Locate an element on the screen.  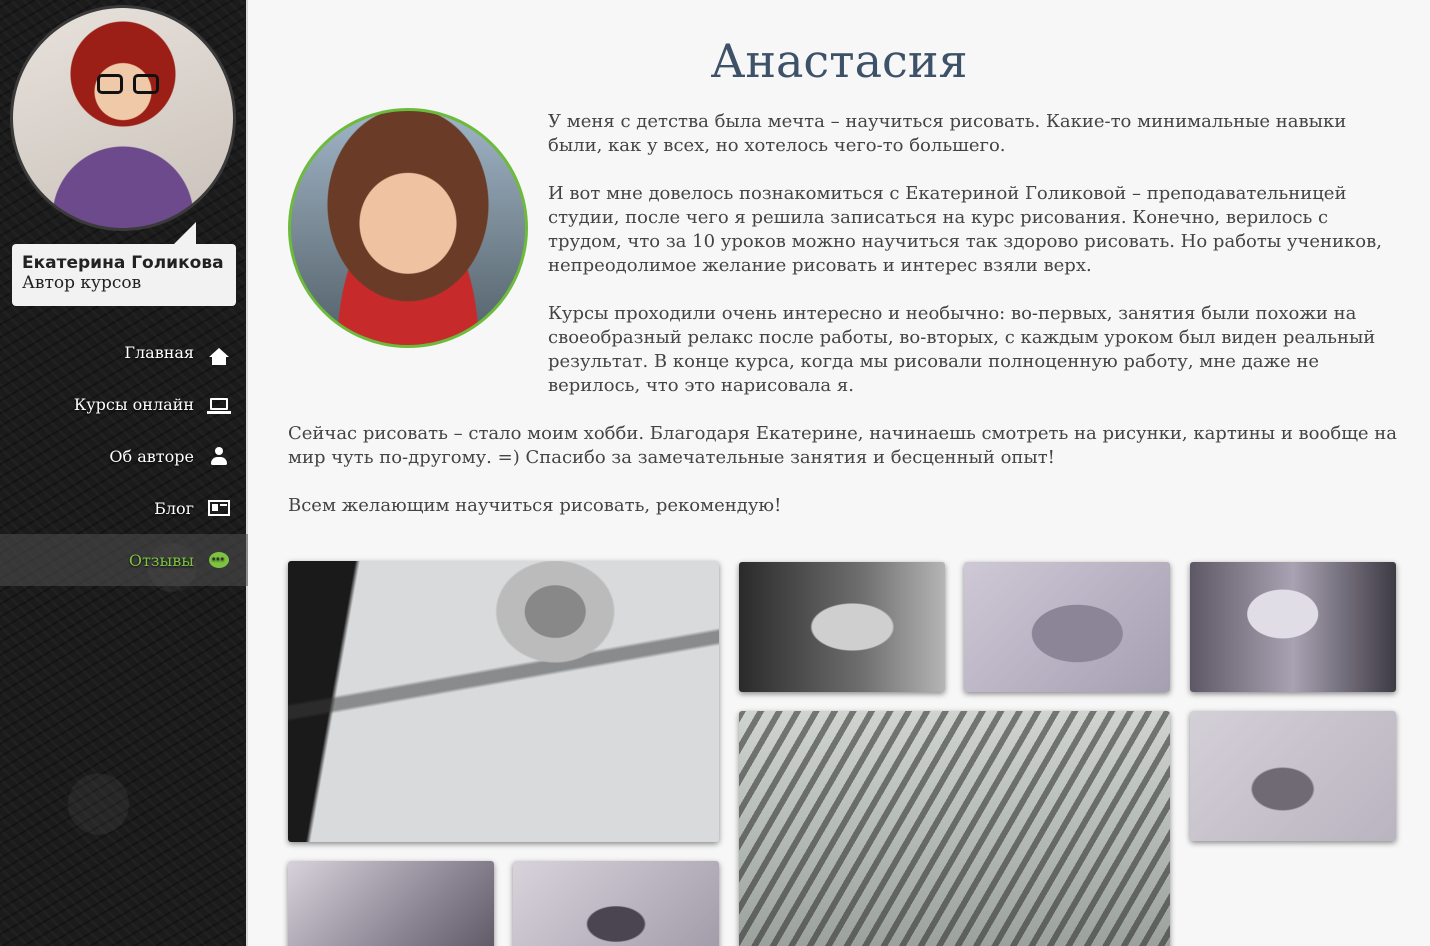
gallery-image-zebra is located at coordinates (954, 828).